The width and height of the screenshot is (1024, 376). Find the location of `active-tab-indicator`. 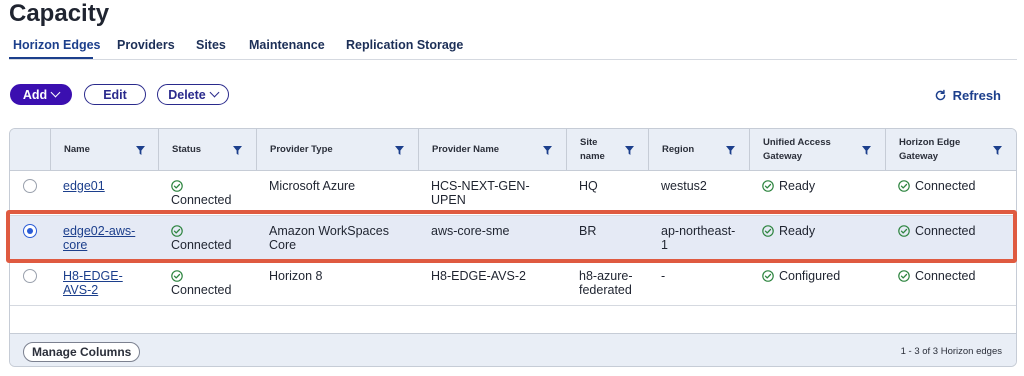

active-tab-indicator is located at coordinates (51, 58).